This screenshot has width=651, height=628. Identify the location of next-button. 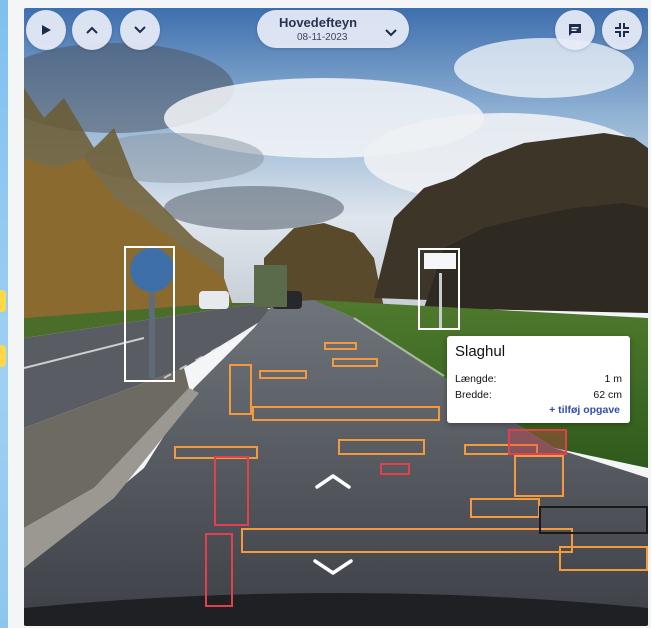
(140, 30).